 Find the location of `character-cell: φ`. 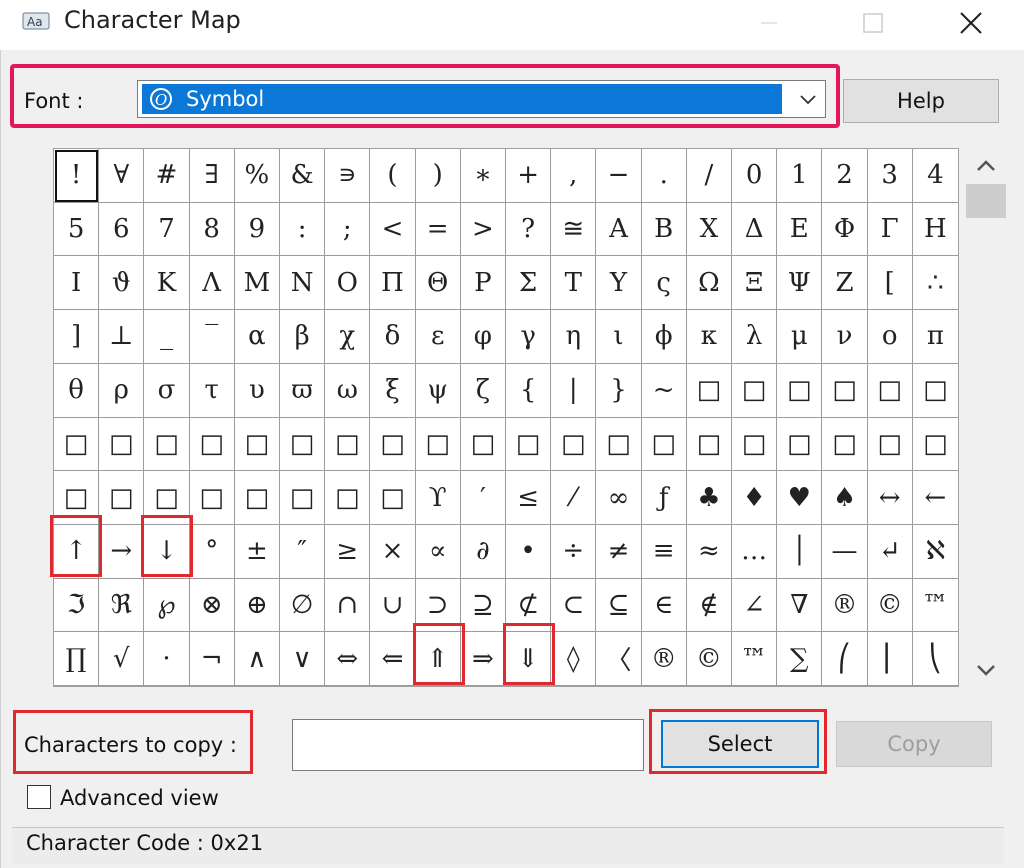

character-cell: φ is located at coordinates (483, 337).